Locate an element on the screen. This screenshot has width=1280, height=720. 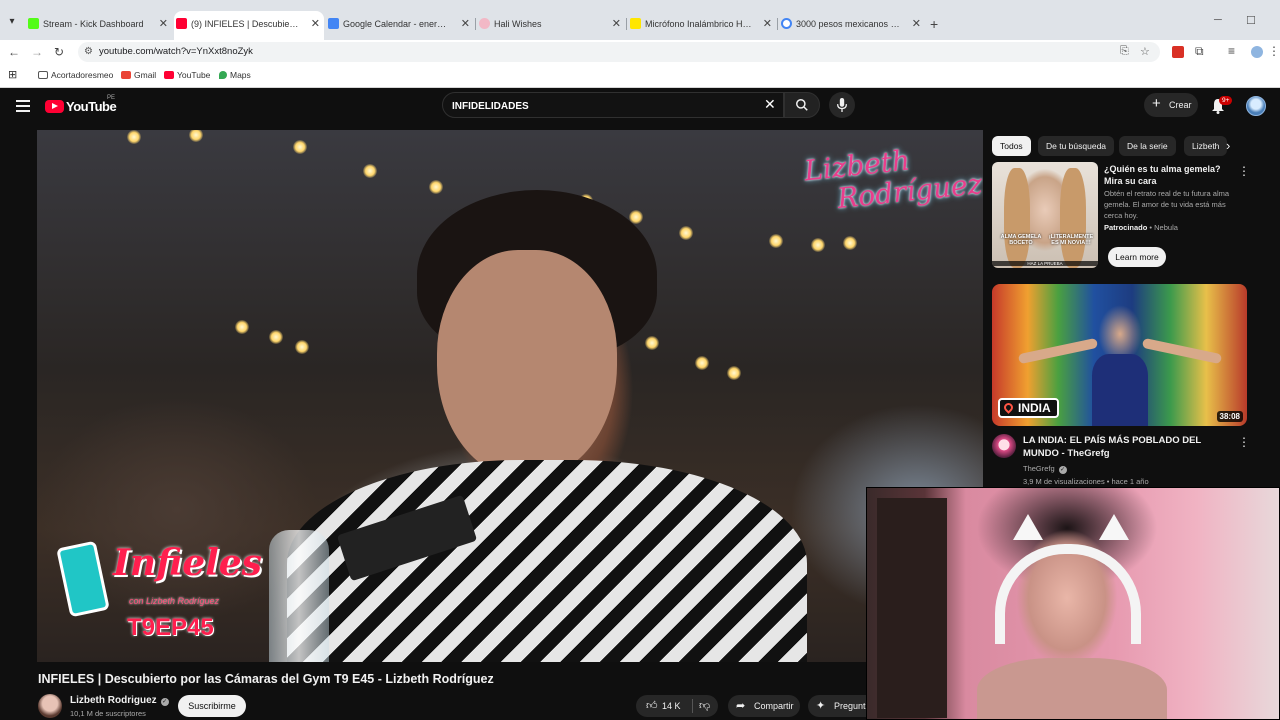
youtube-icon is located at coordinates (169, 75).